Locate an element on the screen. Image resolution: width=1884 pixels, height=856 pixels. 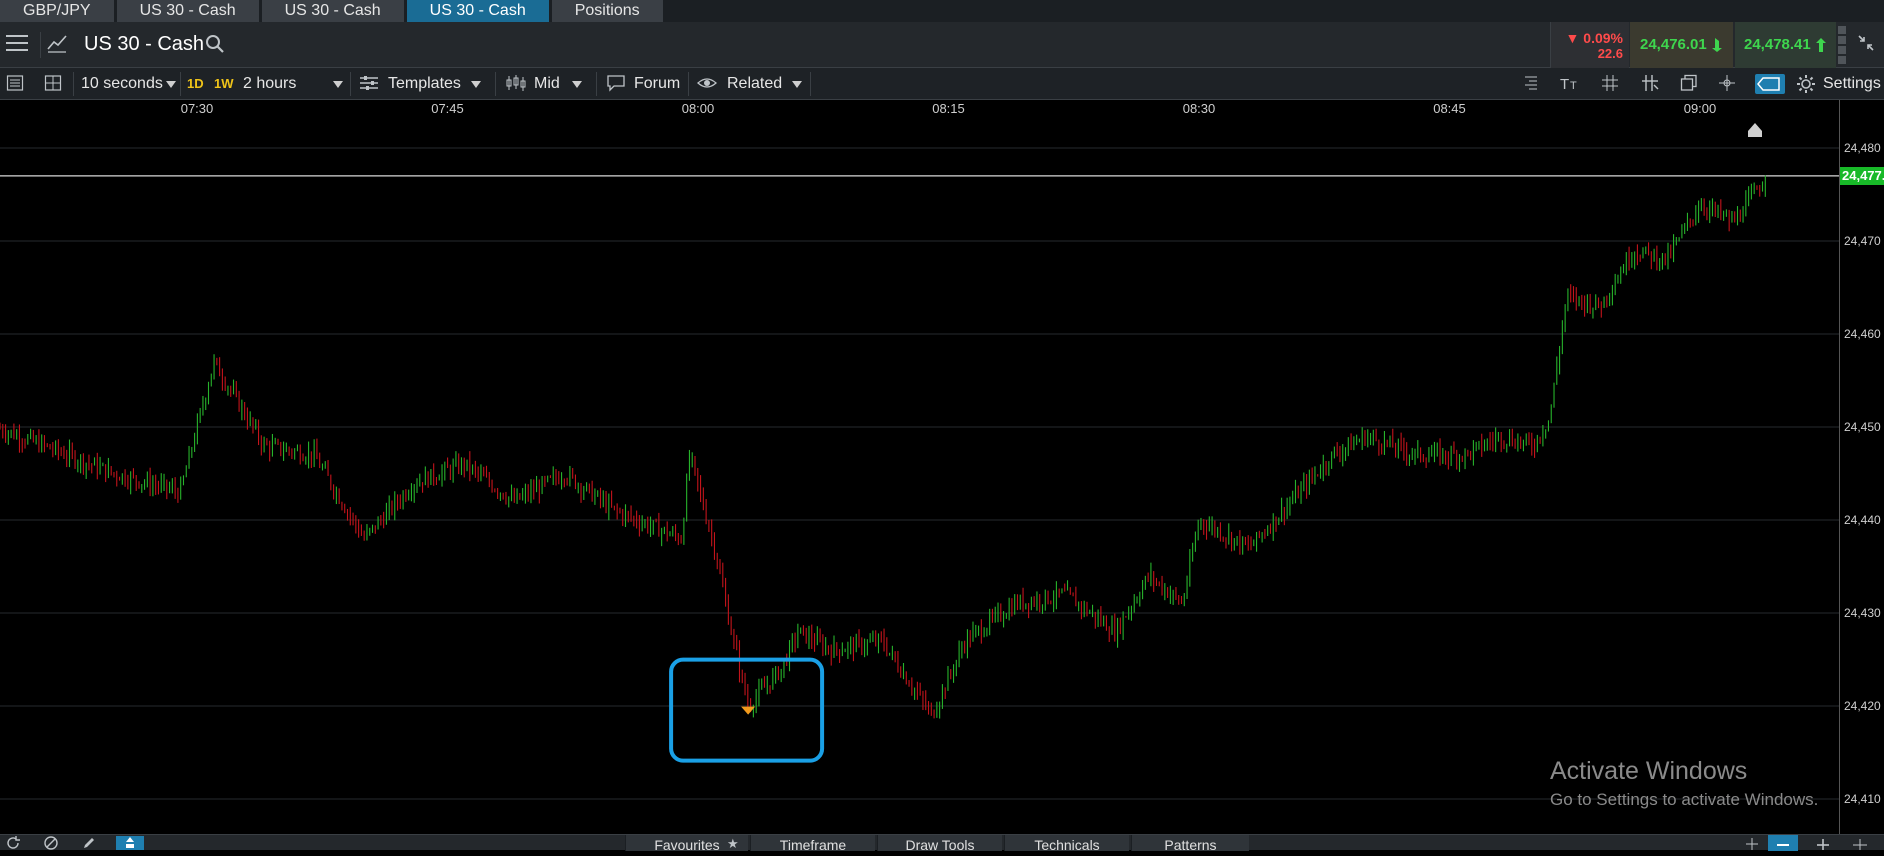
add-alert-icon is located at coordinates (1753, 843).